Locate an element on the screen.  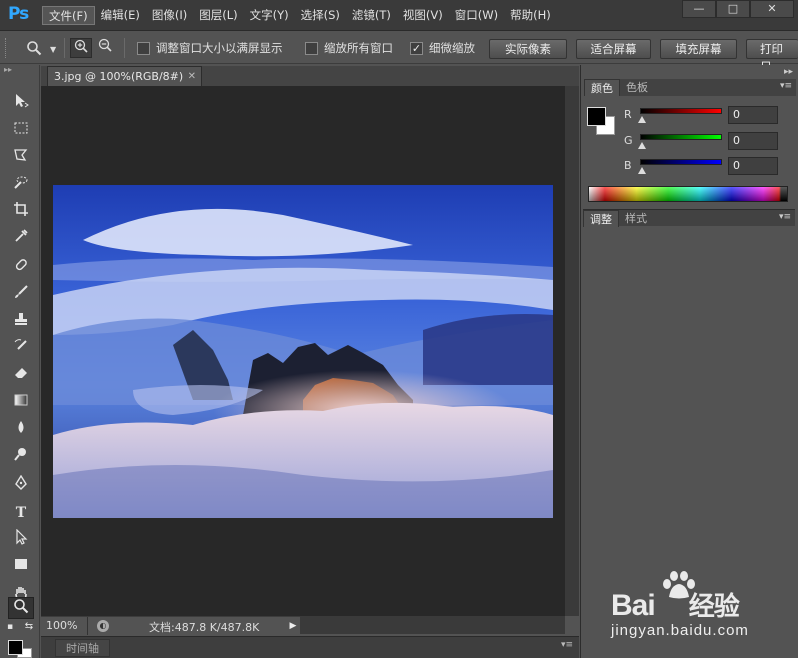
clone-stamp-tool-icon is located at coordinates (21, 322).